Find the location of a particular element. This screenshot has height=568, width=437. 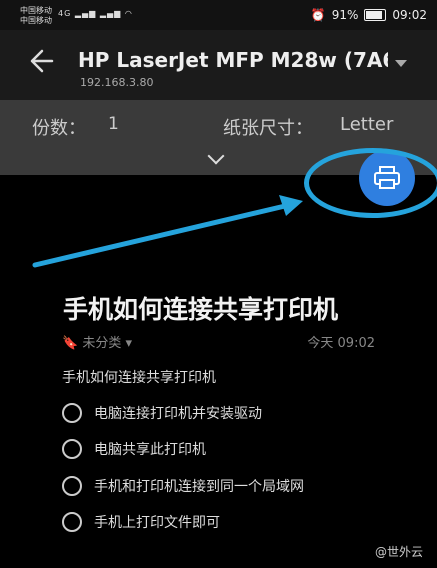

checklist-label: 手机上打印文件即可 is located at coordinates (157, 523).